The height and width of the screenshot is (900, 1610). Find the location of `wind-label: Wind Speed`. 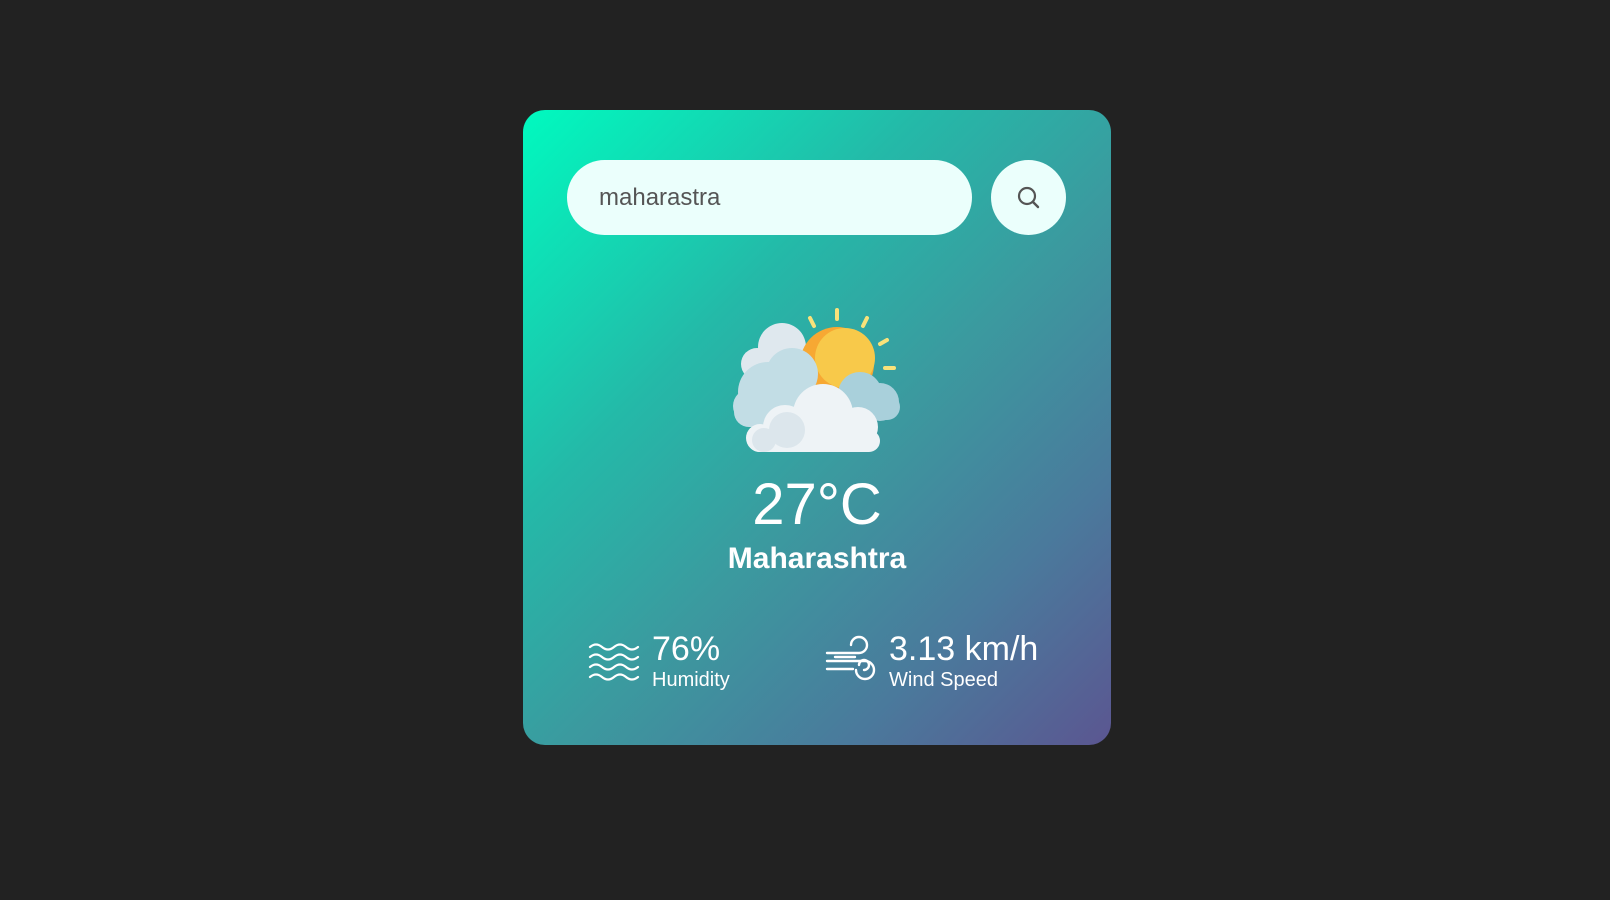

wind-label: Wind Speed is located at coordinates (943, 680).